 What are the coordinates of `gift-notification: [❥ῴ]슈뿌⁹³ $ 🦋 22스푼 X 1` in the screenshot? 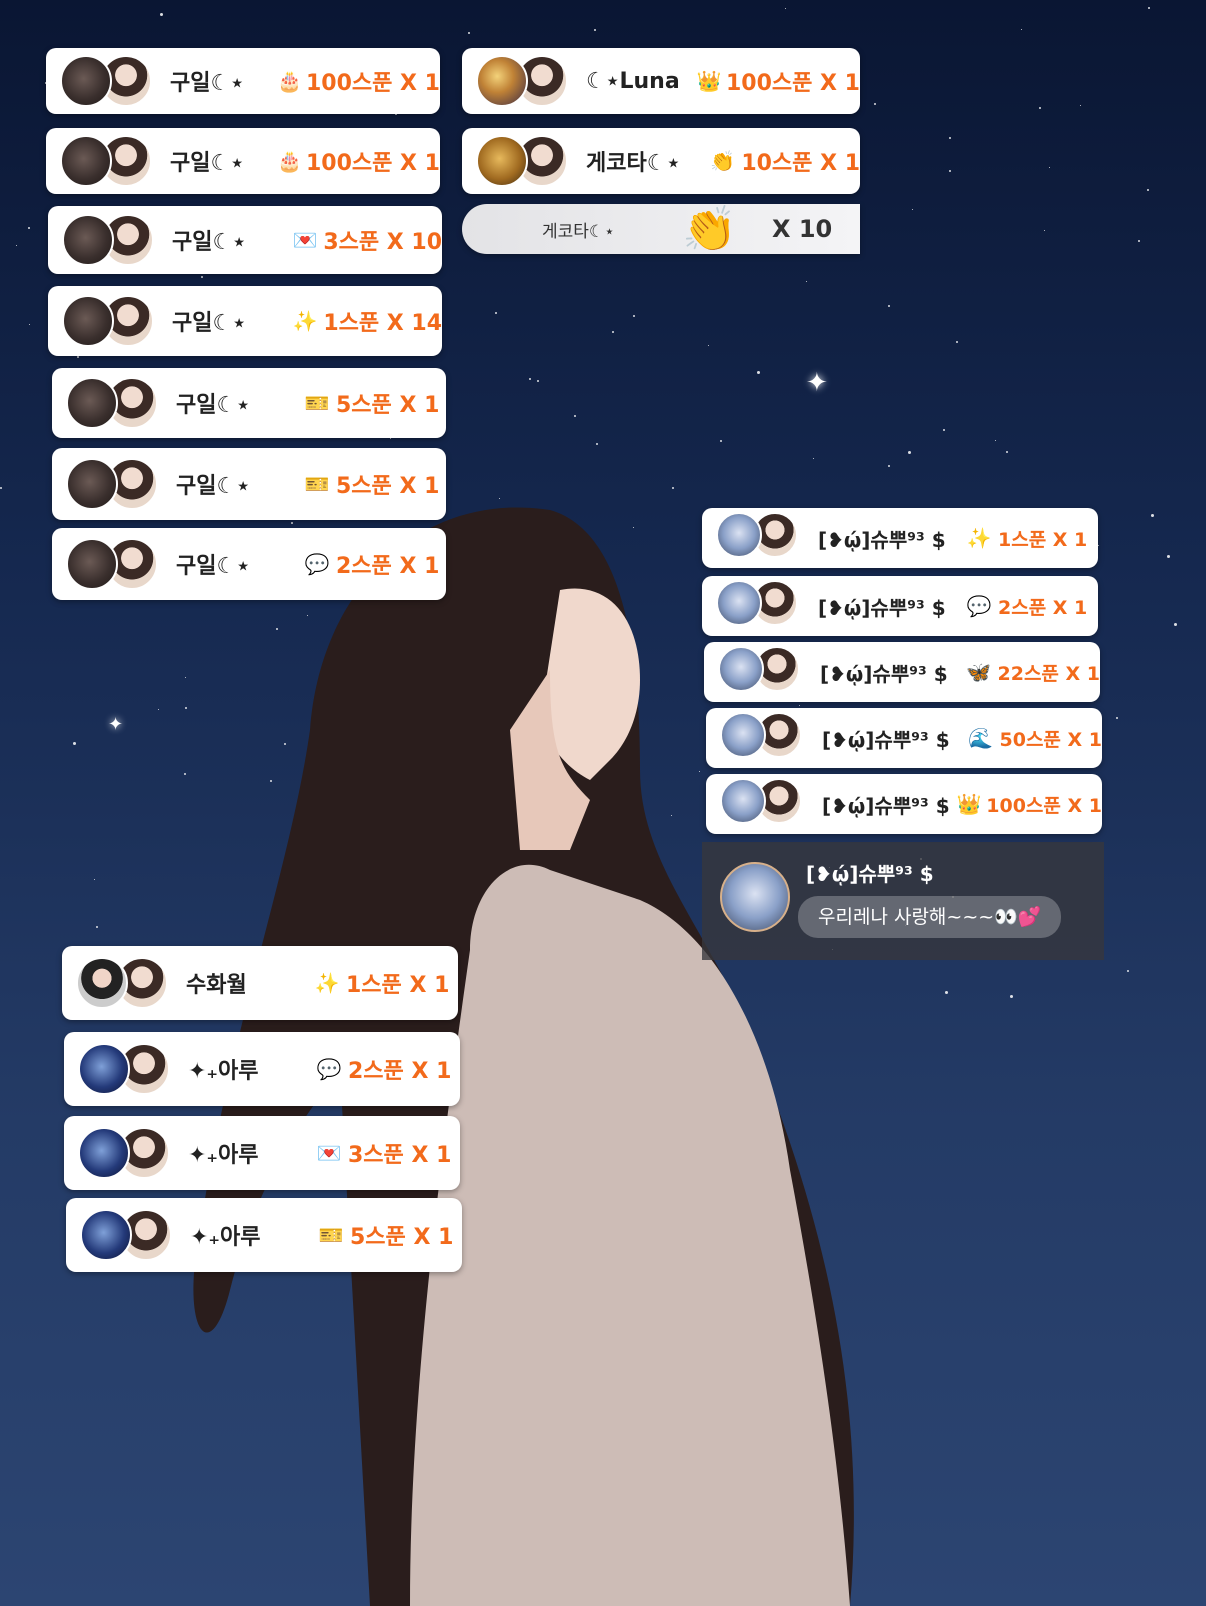 It's located at (902, 672).